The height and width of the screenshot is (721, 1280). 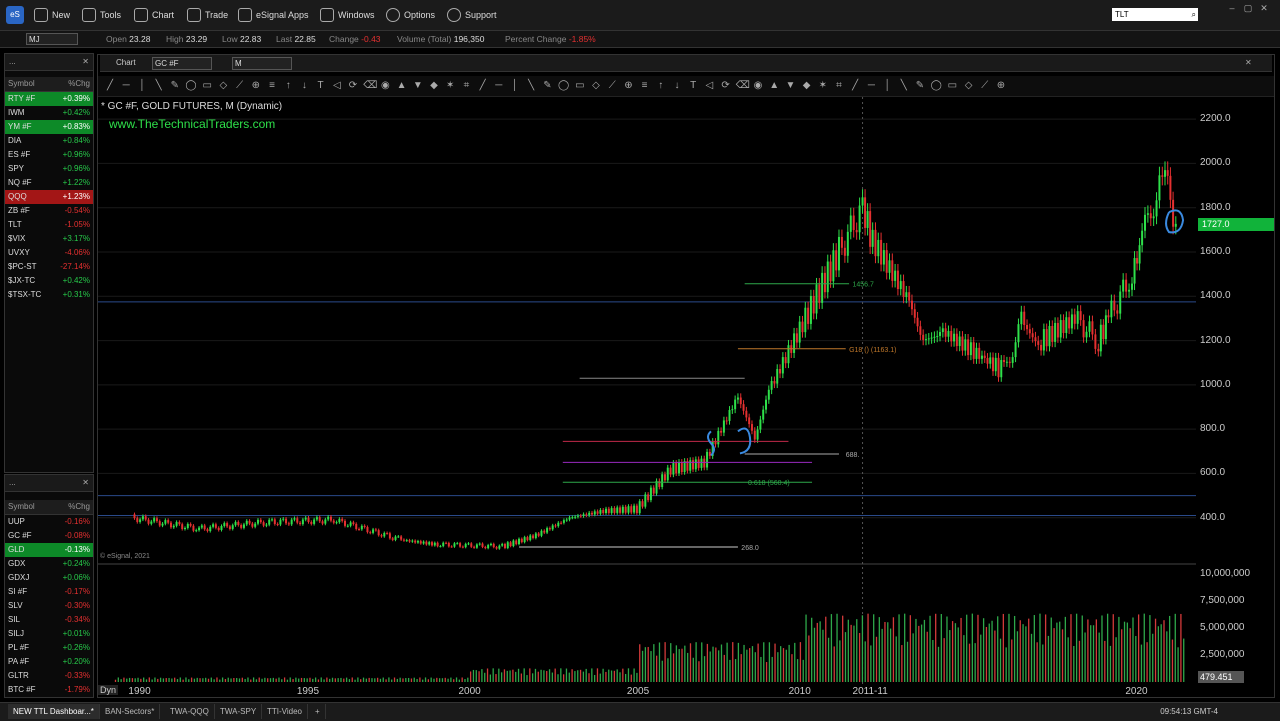 I want to click on menu-tools: Tools, so click(x=101, y=15).